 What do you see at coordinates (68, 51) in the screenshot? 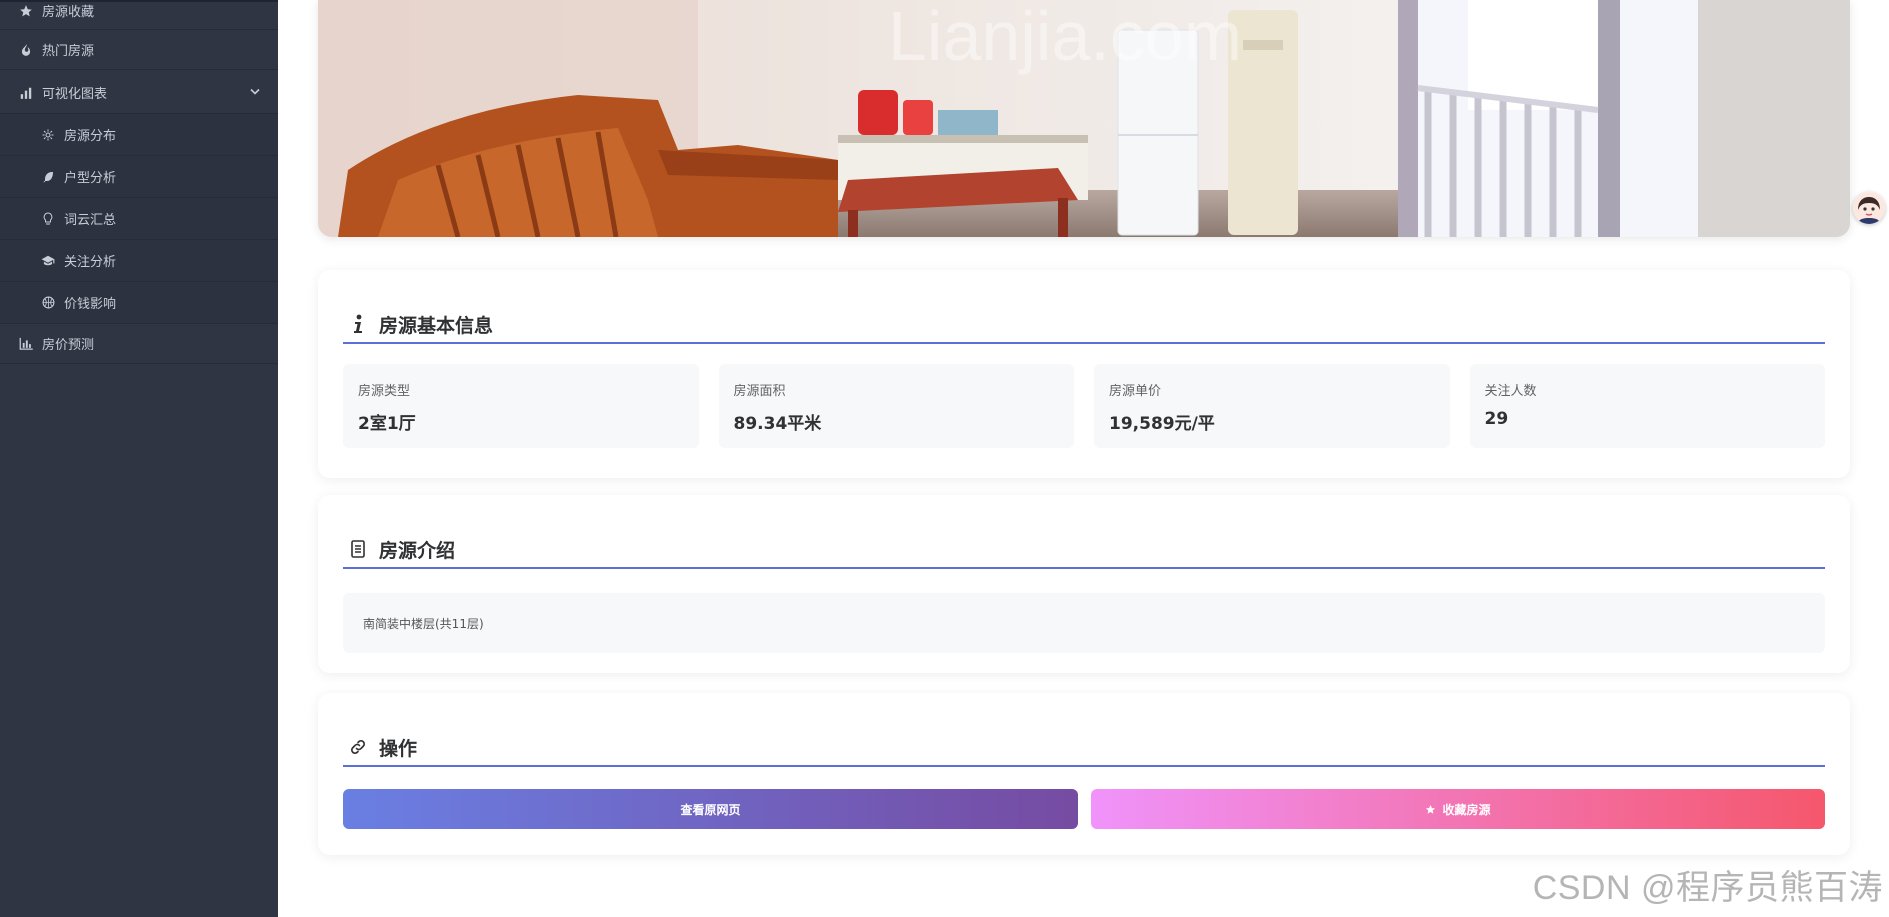
I see `sidebar-item-label: 热门房源` at bounding box center [68, 51].